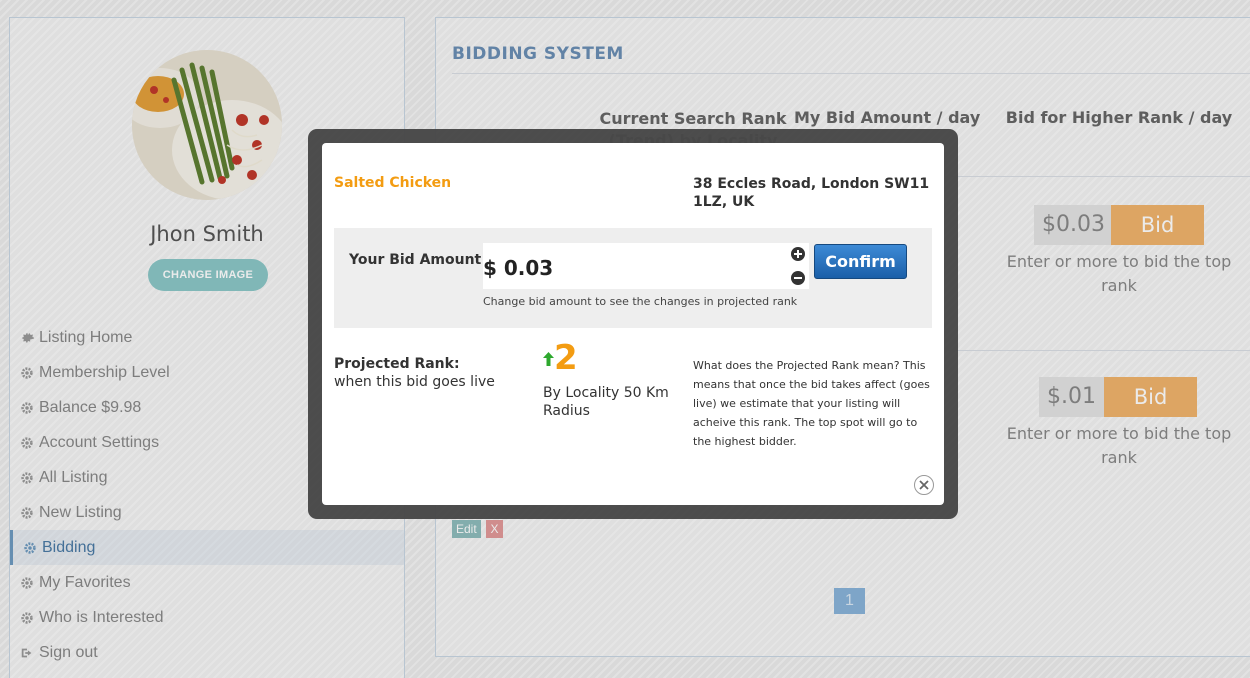 Image resolution: width=1250 pixels, height=678 pixels. I want to click on change-image-button: CHANGE IMAGE, so click(208, 275).